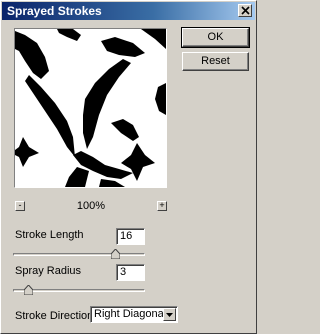  What do you see at coordinates (116, 254) in the screenshot?
I see `stroke-length-slider-thumb` at bounding box center [116, 254].